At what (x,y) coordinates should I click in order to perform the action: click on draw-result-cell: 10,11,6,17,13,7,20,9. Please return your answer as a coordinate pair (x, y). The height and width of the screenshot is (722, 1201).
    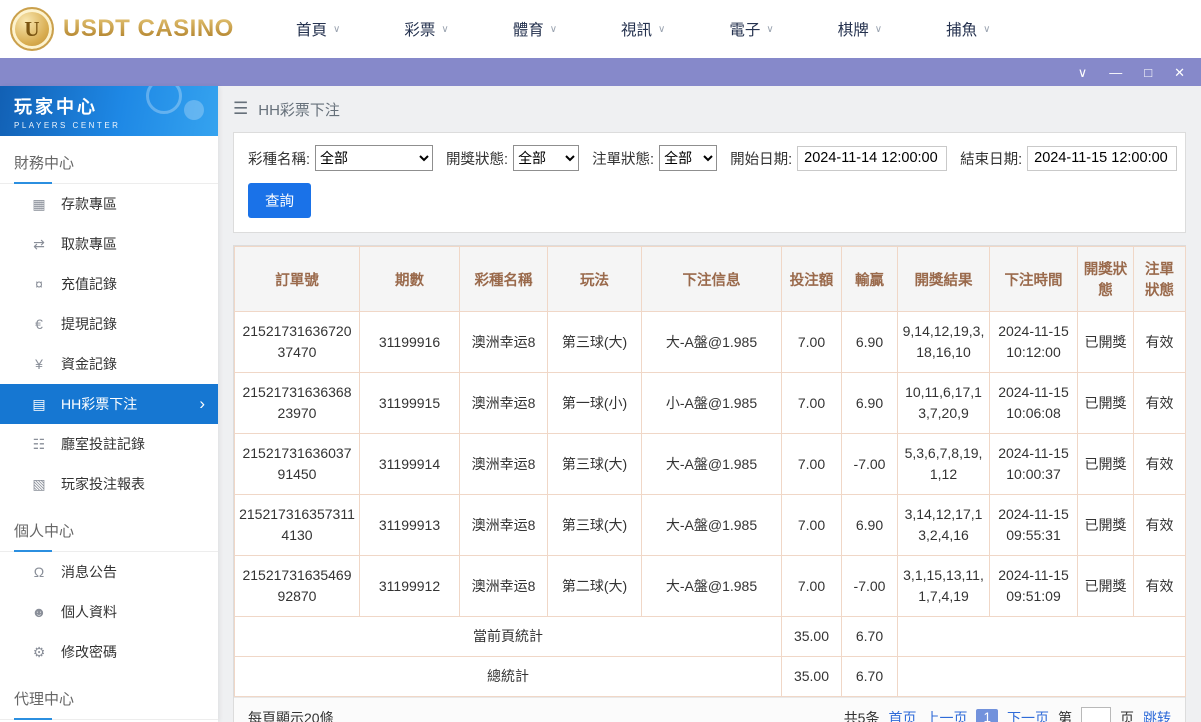
    Looking at the image, I should click on (943, 403).